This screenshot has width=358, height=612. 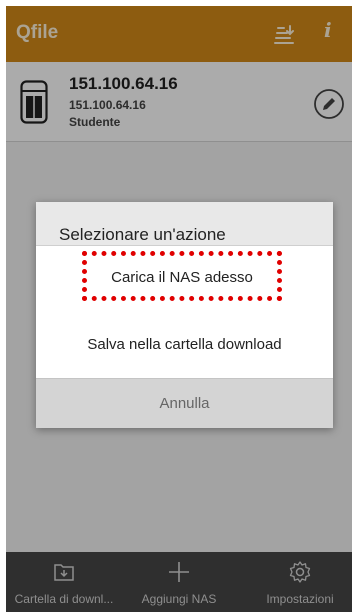 I want to click on upload-nas-now-label: Carica il NAS adesso, so click(x=182, y=277).